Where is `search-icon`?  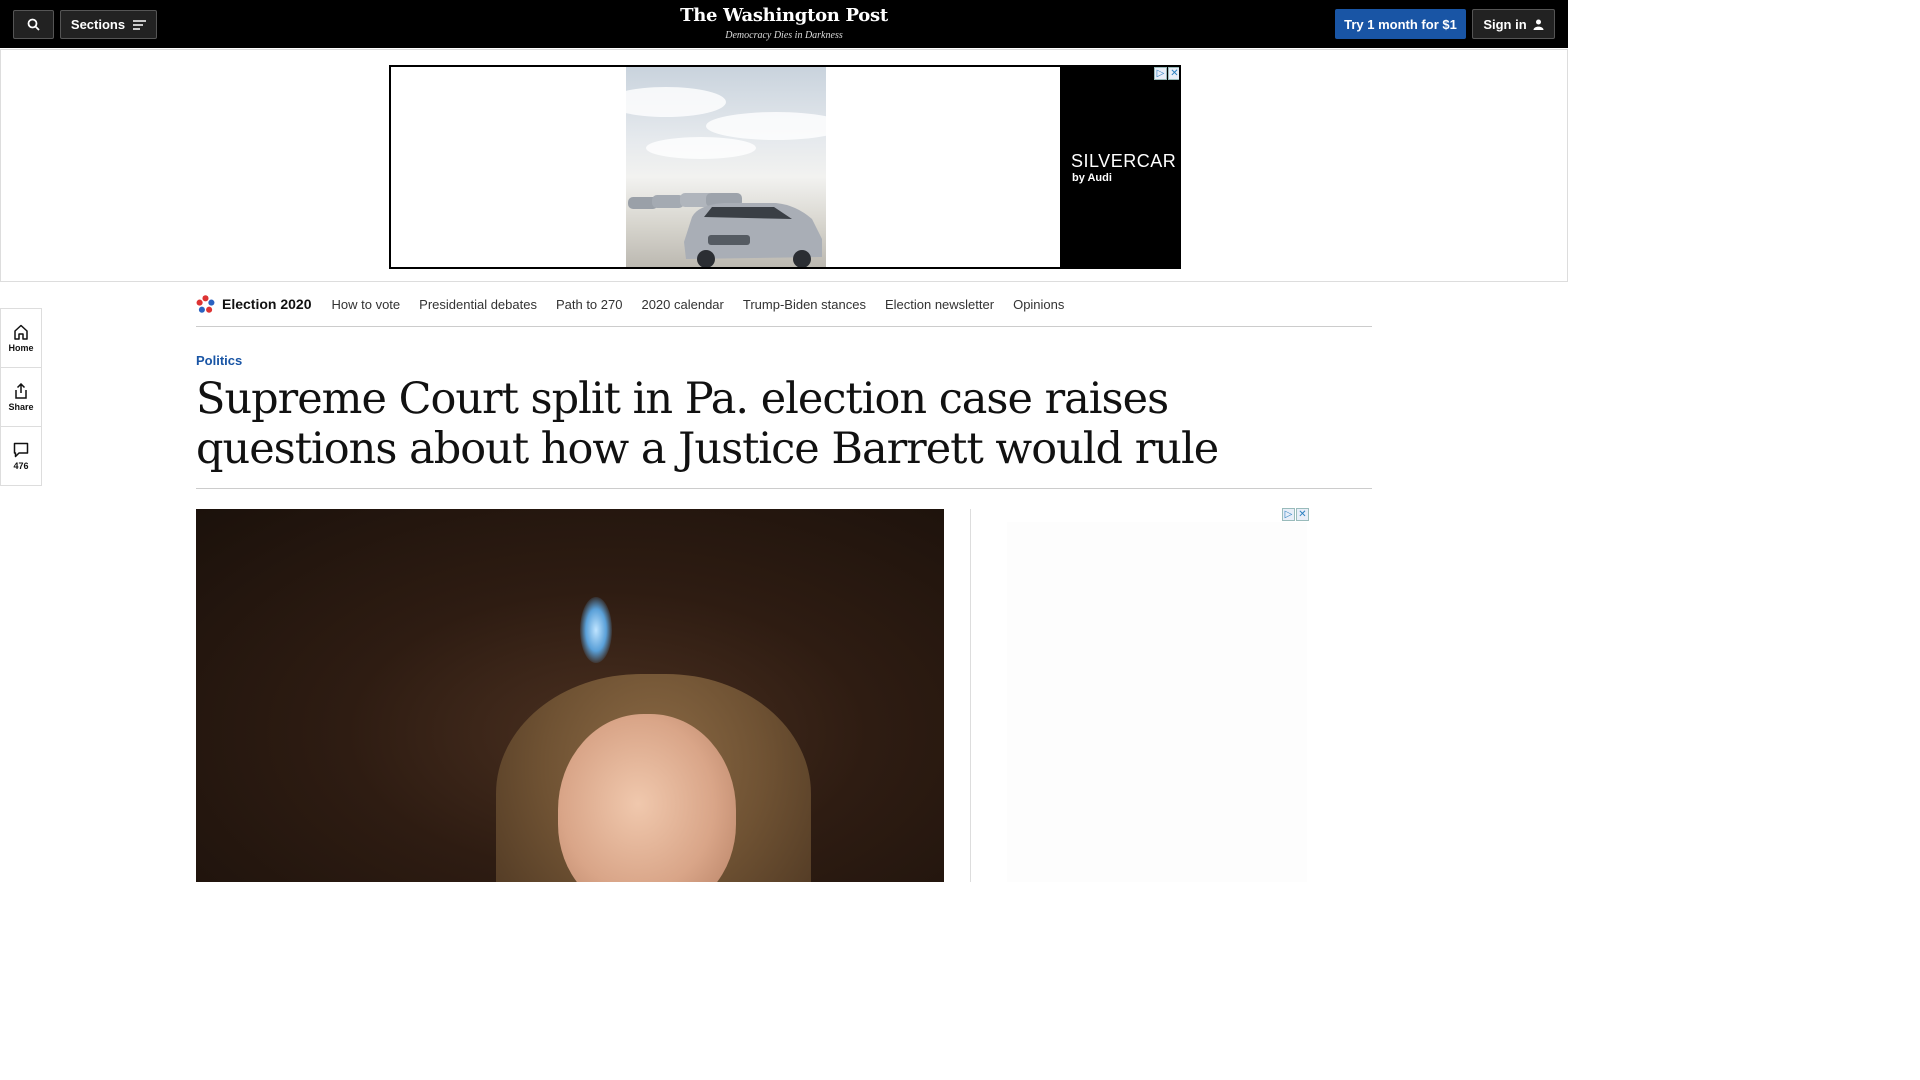 search-icon is located at coordinates (33, 24).